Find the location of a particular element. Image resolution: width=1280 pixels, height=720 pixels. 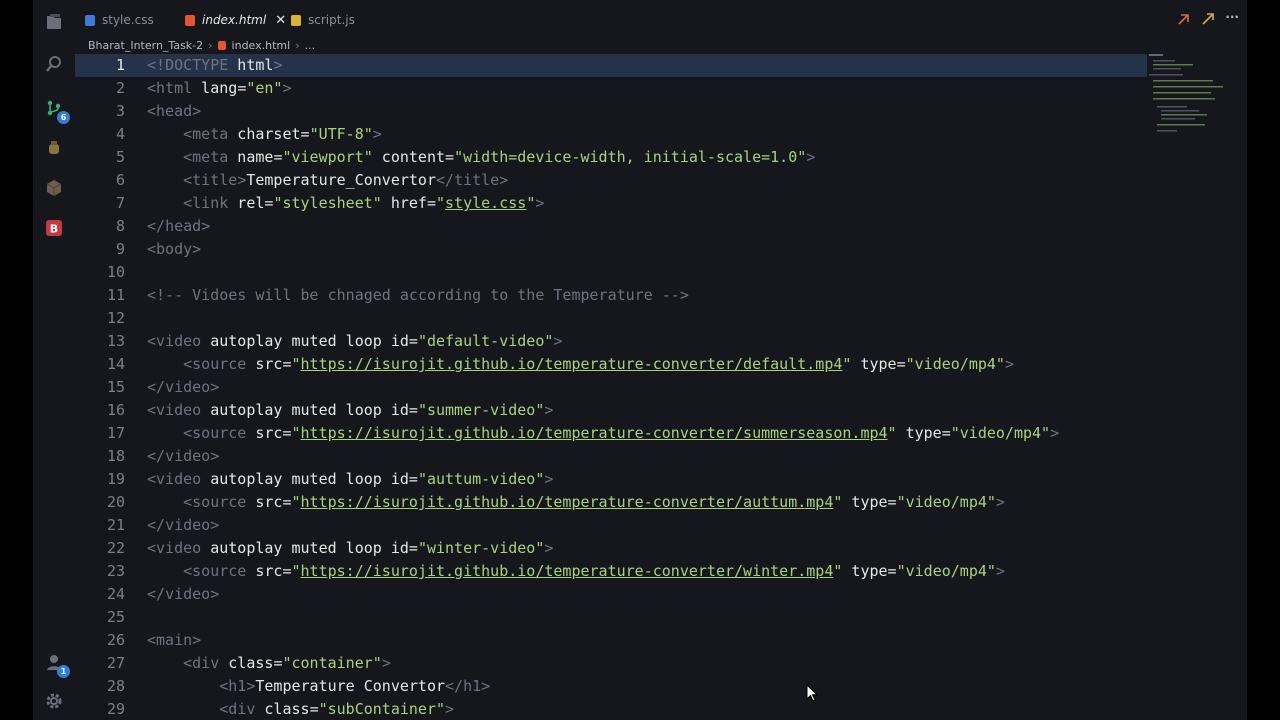

code-line: 26 <main> is located at coordinates (611, 640).